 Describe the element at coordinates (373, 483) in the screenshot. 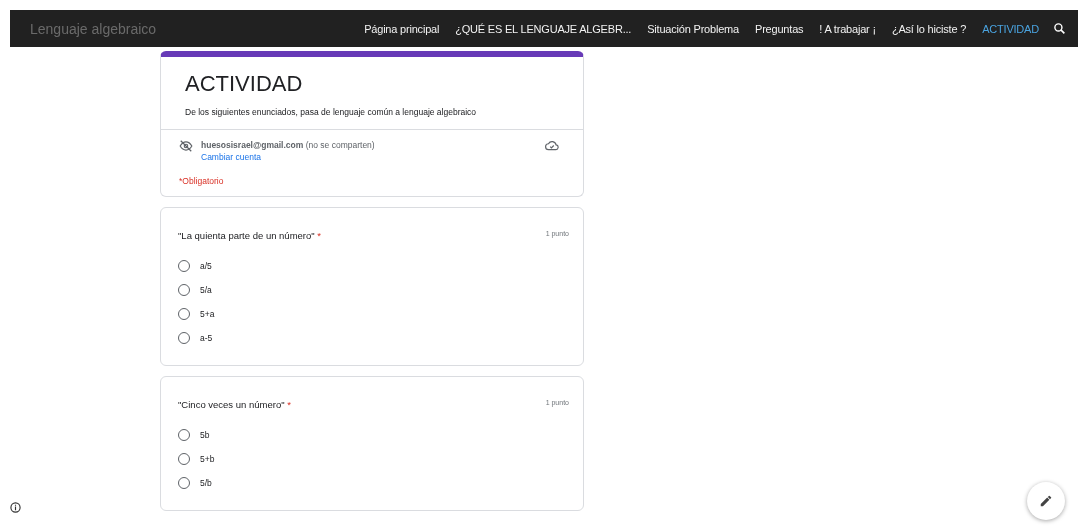

I see `radio-option: 5/b` at that location.